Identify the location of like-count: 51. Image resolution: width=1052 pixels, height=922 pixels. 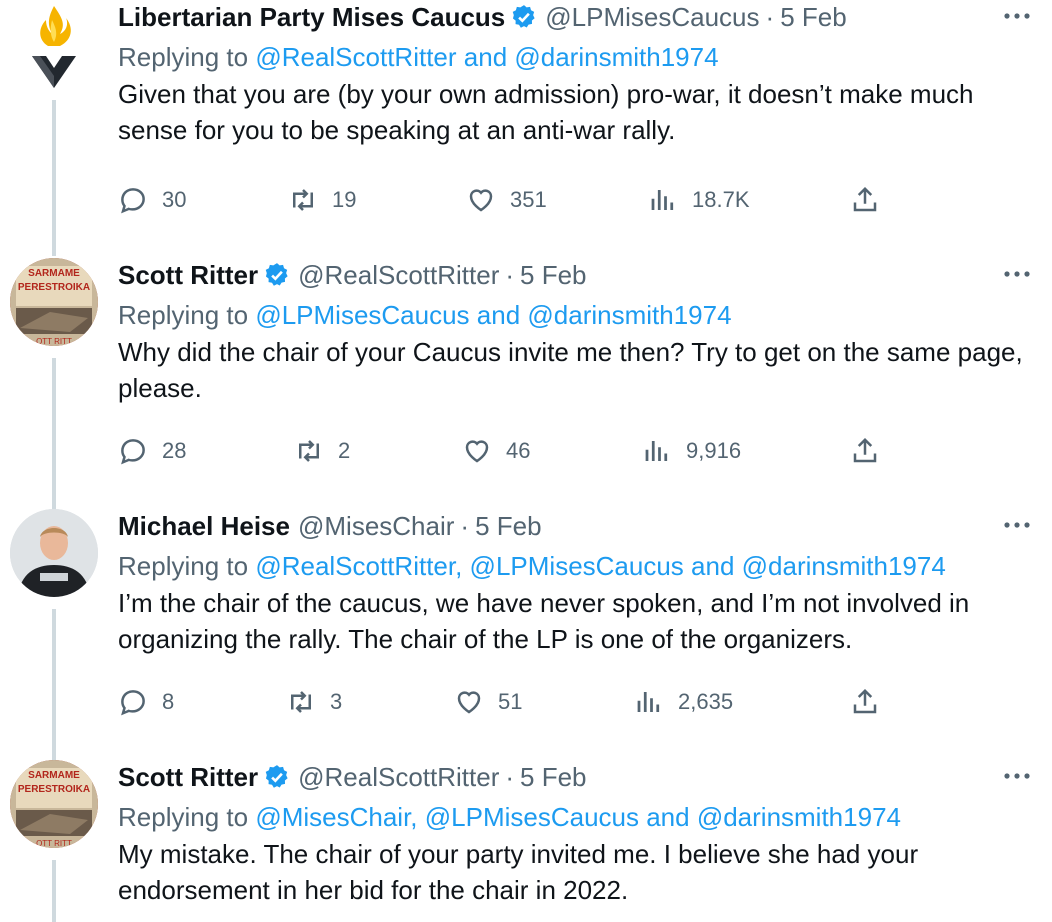
(510, 701).